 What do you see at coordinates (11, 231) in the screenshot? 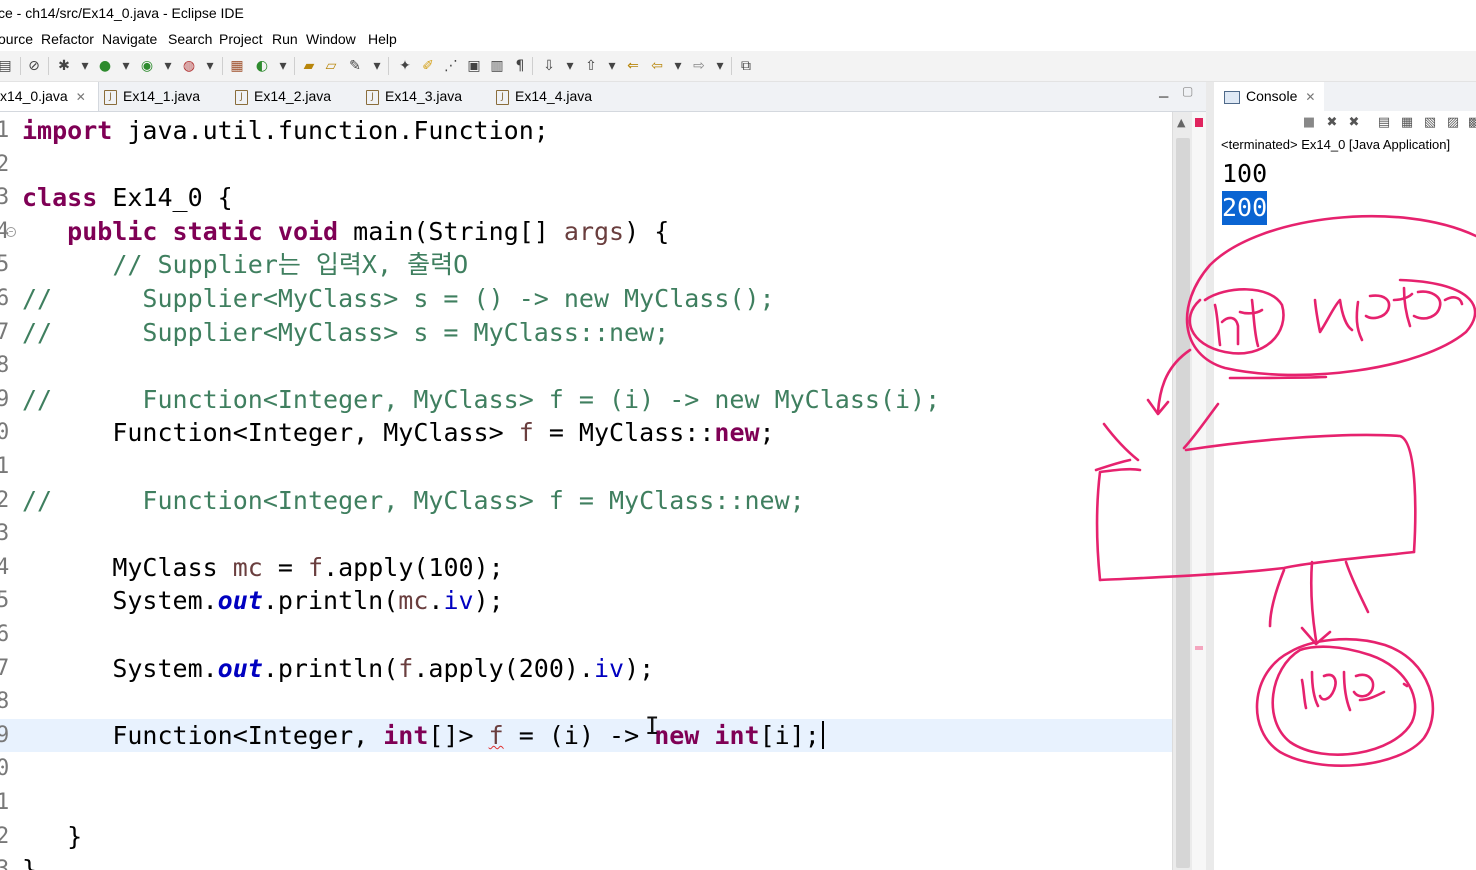
I see `fold-toggle-icon: −` at bounding box center [11, 231].